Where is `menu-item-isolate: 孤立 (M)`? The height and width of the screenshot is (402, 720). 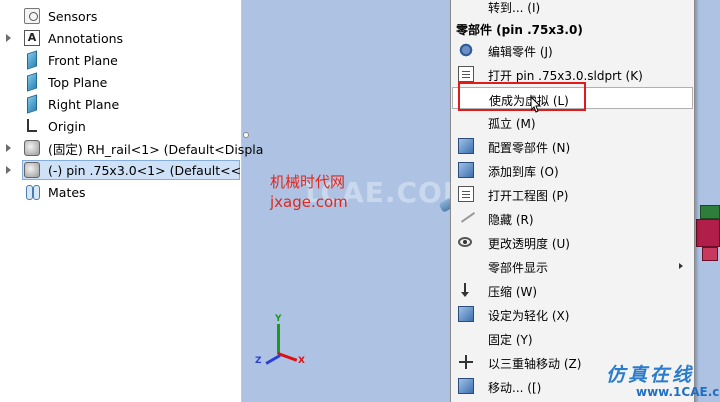 menu-item-isolate: 孤立 (M) is located at coordinates (572, 122).